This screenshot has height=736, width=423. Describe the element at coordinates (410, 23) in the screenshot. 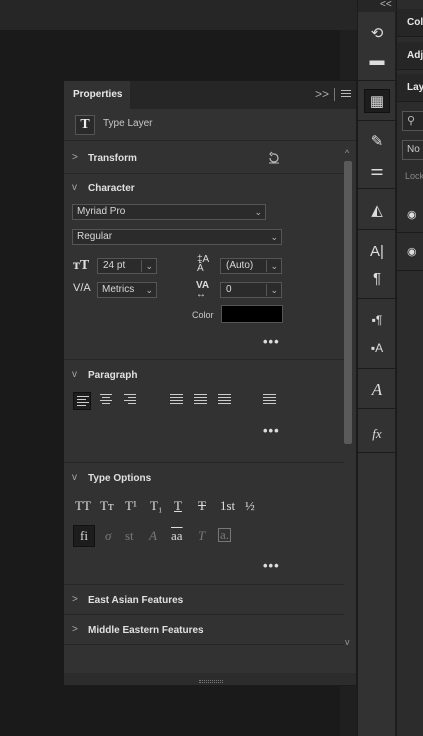

I see `tab-color: Colo` at that location.